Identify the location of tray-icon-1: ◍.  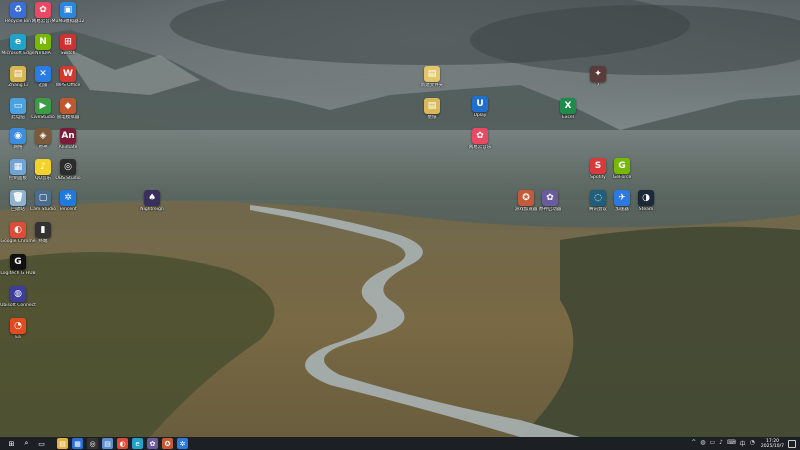
(702, 443).